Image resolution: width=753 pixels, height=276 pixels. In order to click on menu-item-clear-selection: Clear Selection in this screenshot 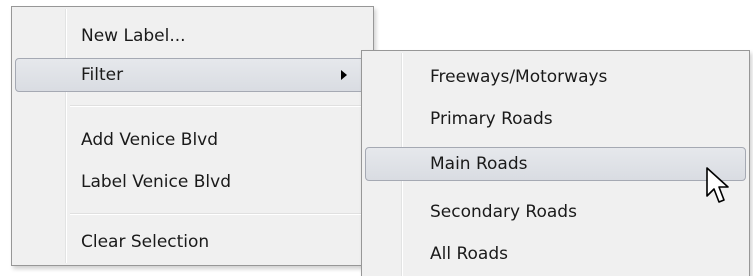, I will do `click(192, 242)`.